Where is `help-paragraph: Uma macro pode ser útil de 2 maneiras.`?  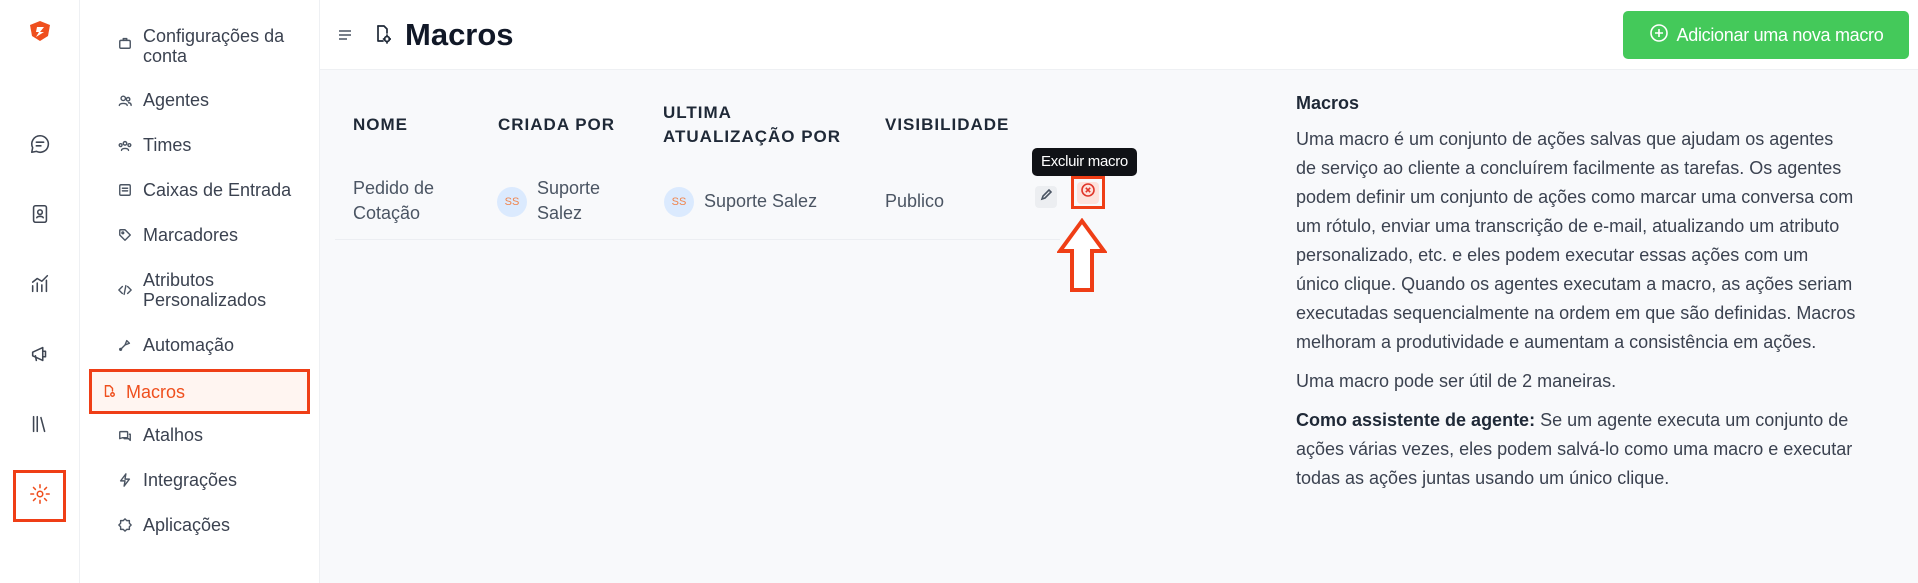
help-paragraph: Uma macro pode ser útil de 2 maneiras. is located at coordinates (1456, 381).